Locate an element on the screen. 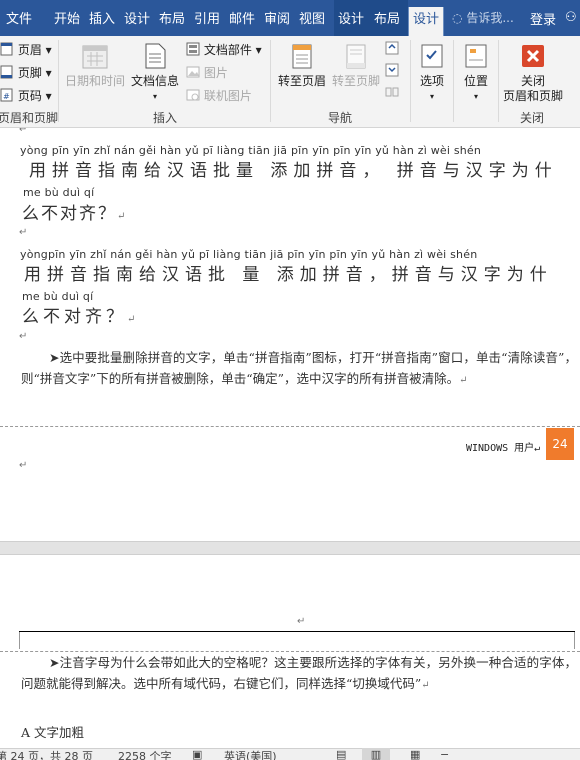 The image size is (580, 760). doc-parts-button: 文档部件 ▾ is located at coordinates (224, 50).